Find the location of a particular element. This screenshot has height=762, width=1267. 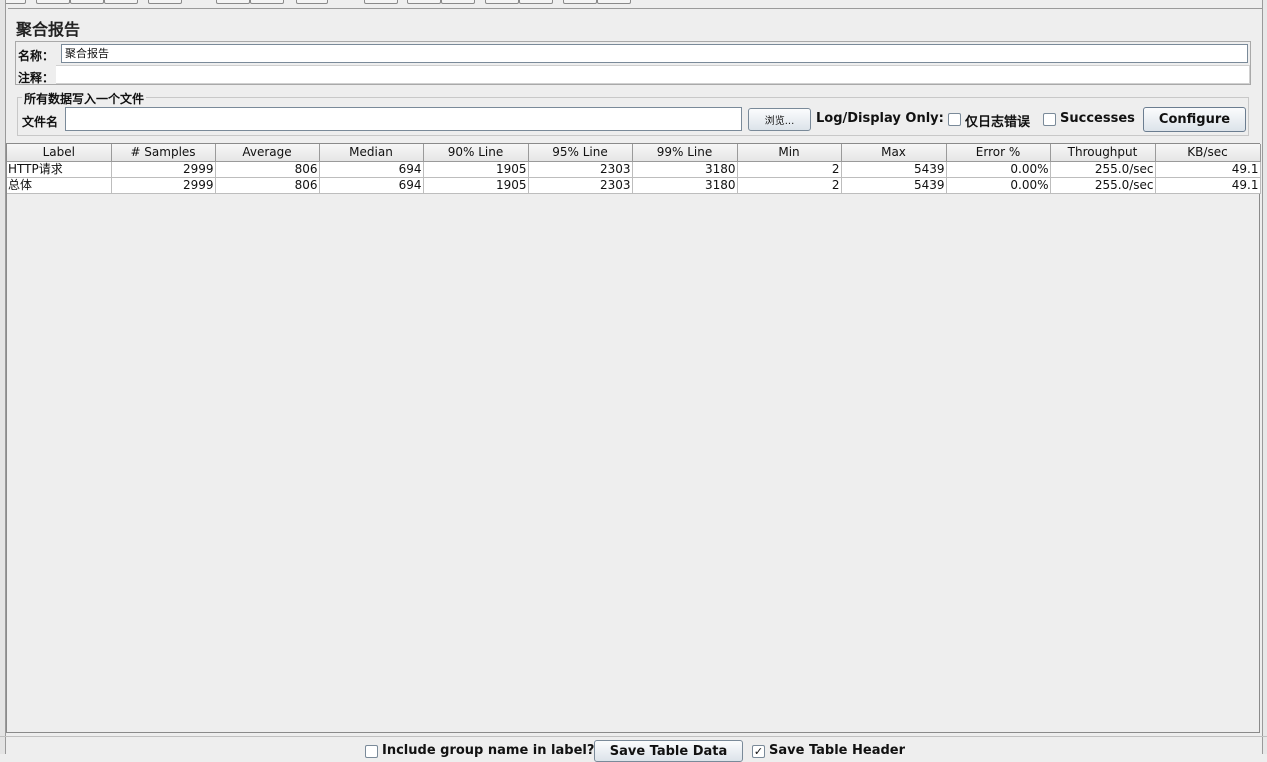

column-header-90-line: 90% Line is located at coordinates (476, 153).